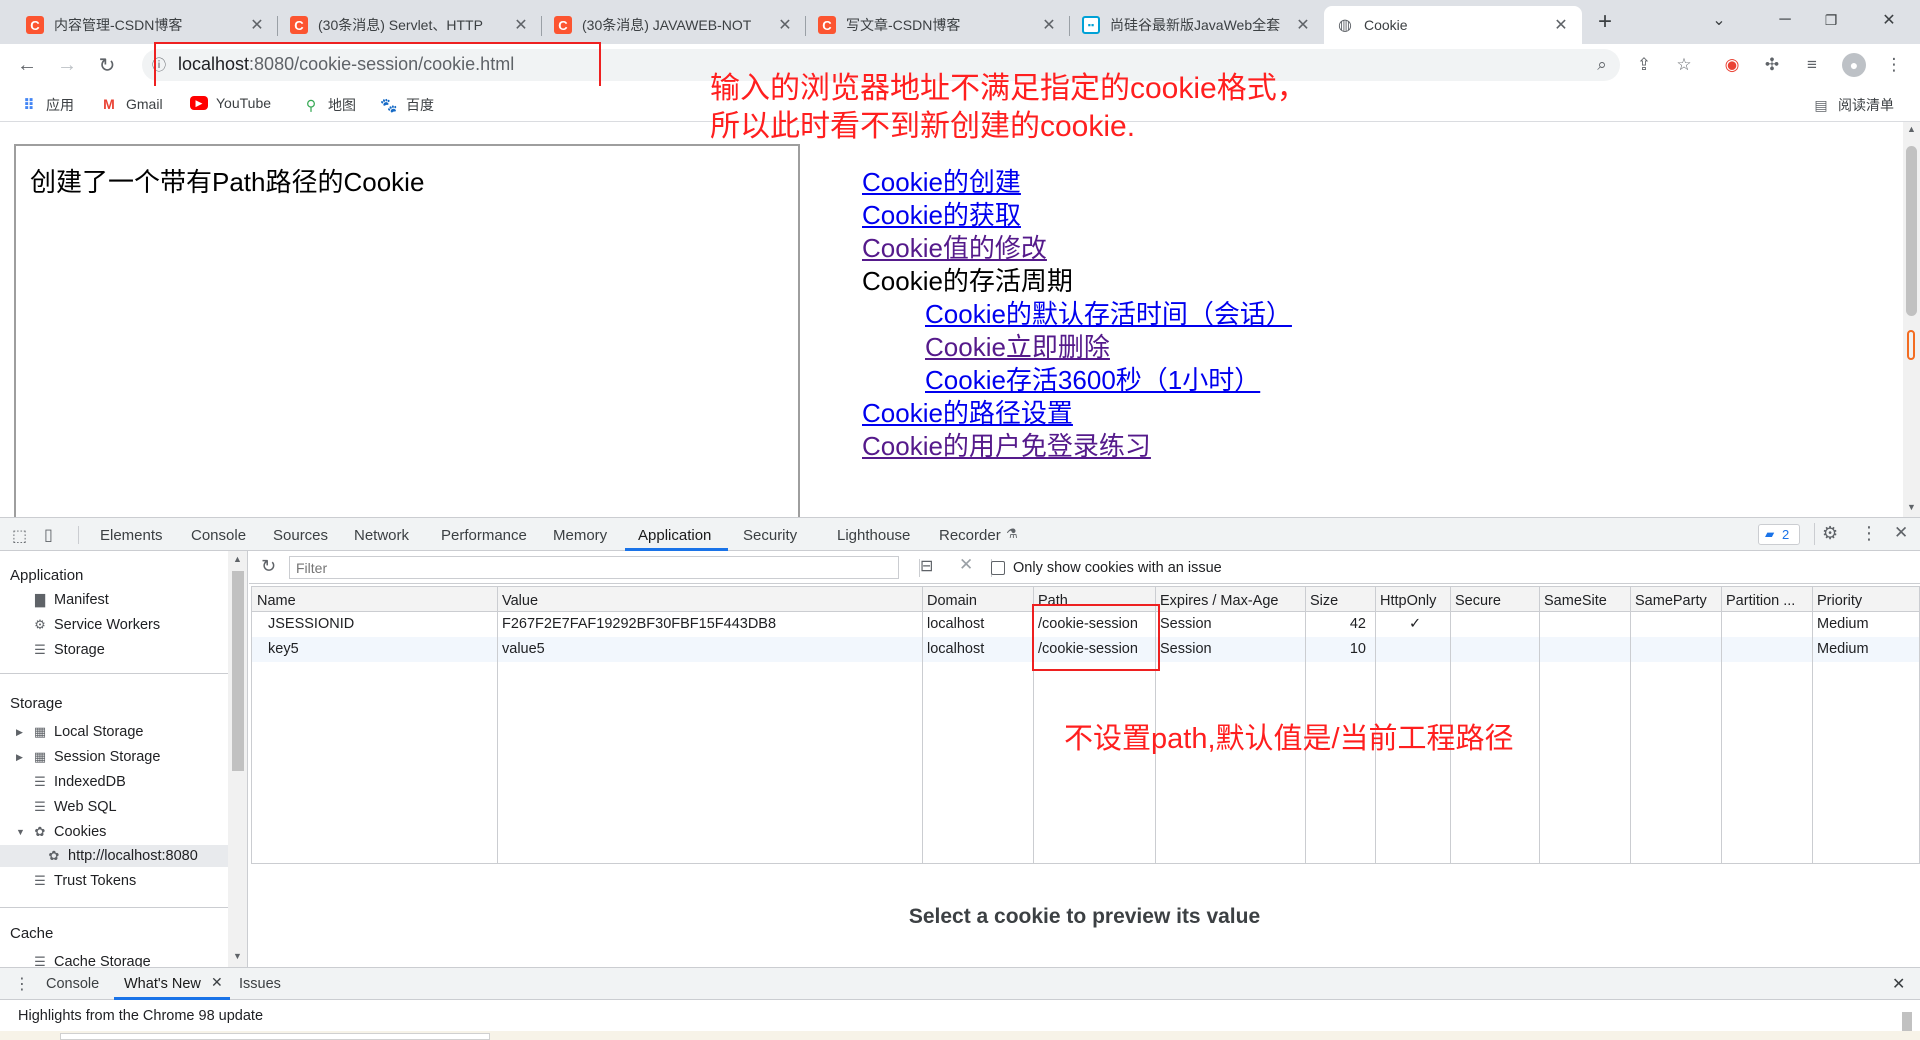 The width and height of the screenshot is (1920, 1040). Describe the element at coordinates (268, 566) in the screenshot. I see `refresh-icon: ↻` at that location.